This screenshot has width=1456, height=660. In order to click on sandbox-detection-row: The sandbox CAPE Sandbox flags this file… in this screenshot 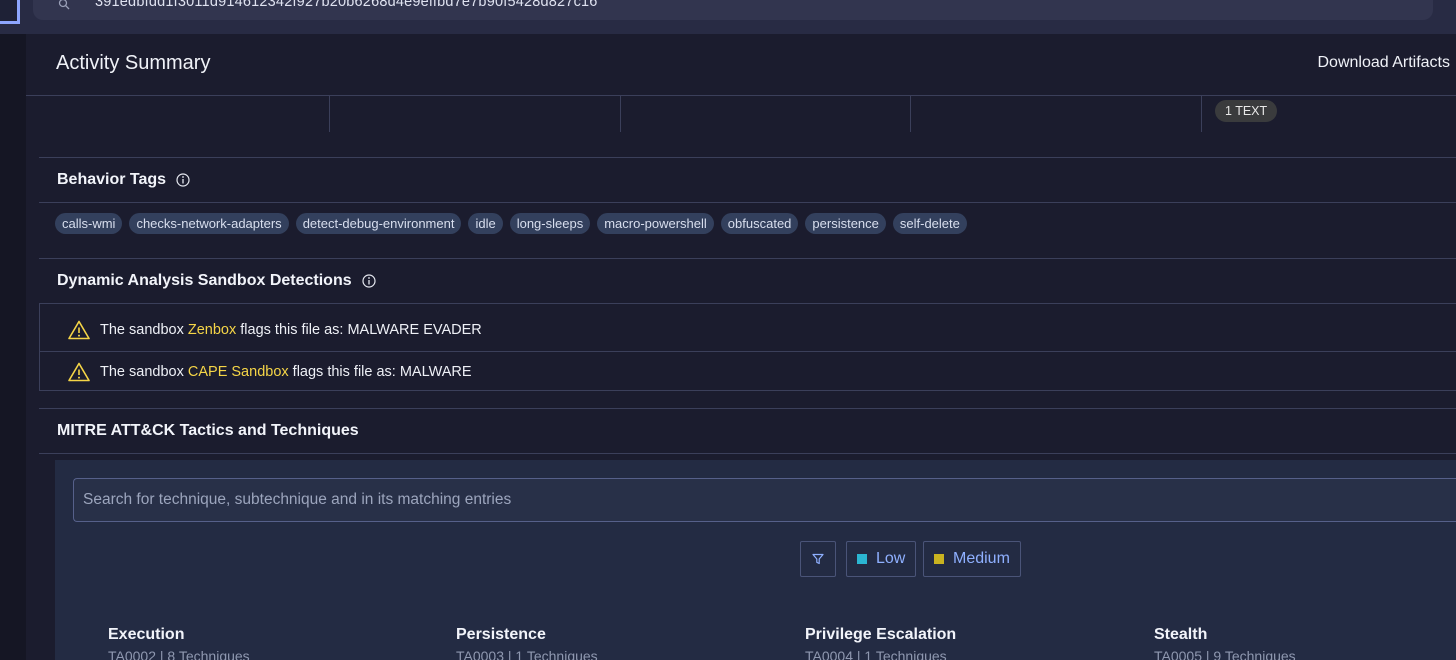, I will do `click(748, 371)`.